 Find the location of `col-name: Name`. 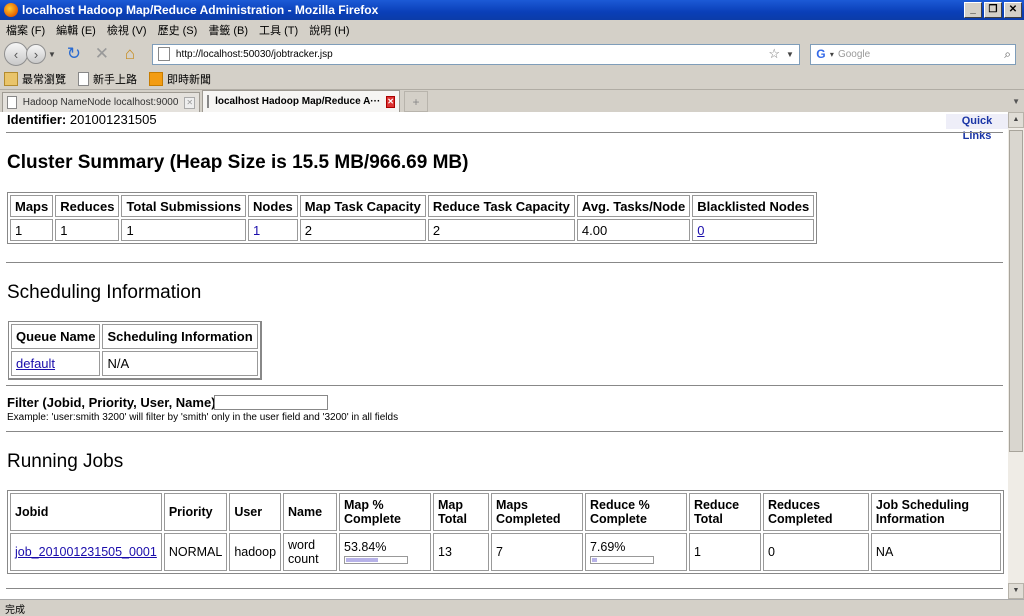

col-name: Name is located at coordinates (310, 512).